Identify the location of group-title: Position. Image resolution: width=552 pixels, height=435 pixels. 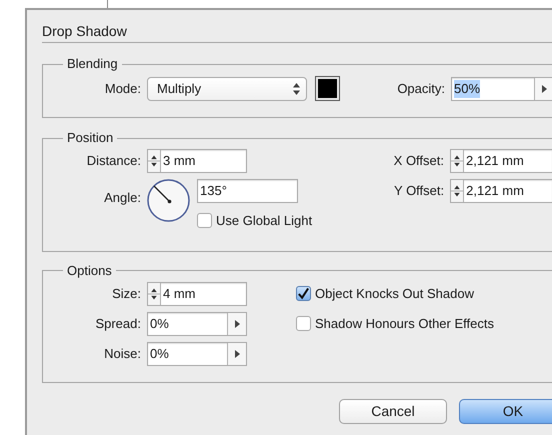
(90, 138).